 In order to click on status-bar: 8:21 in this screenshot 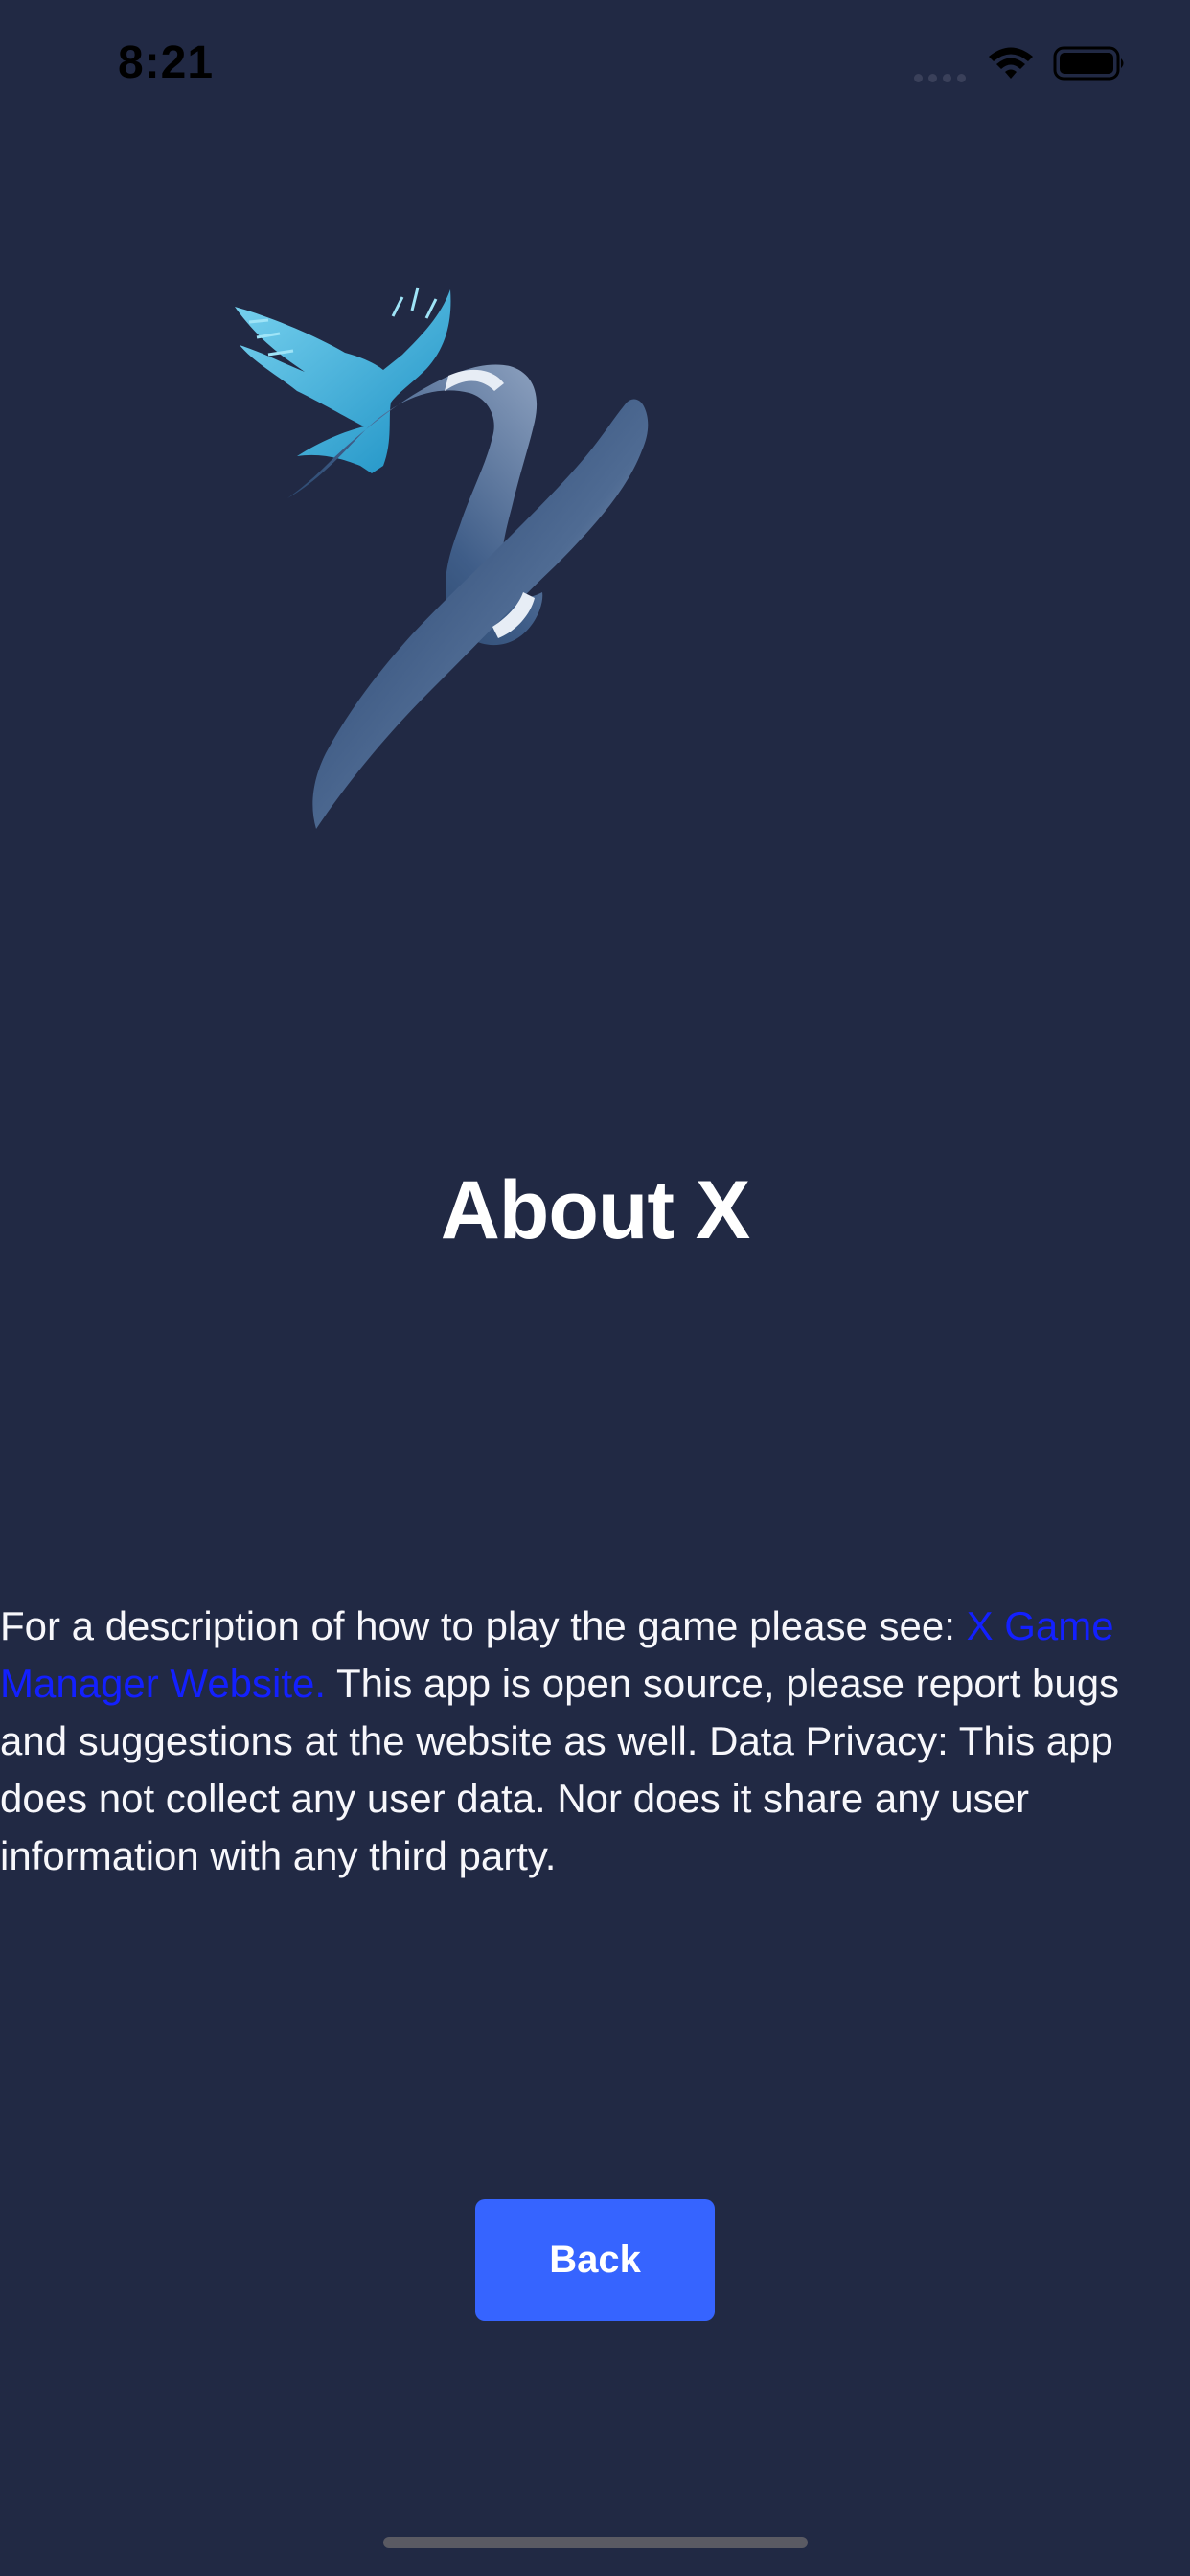, I will do `click(595, 67)`.